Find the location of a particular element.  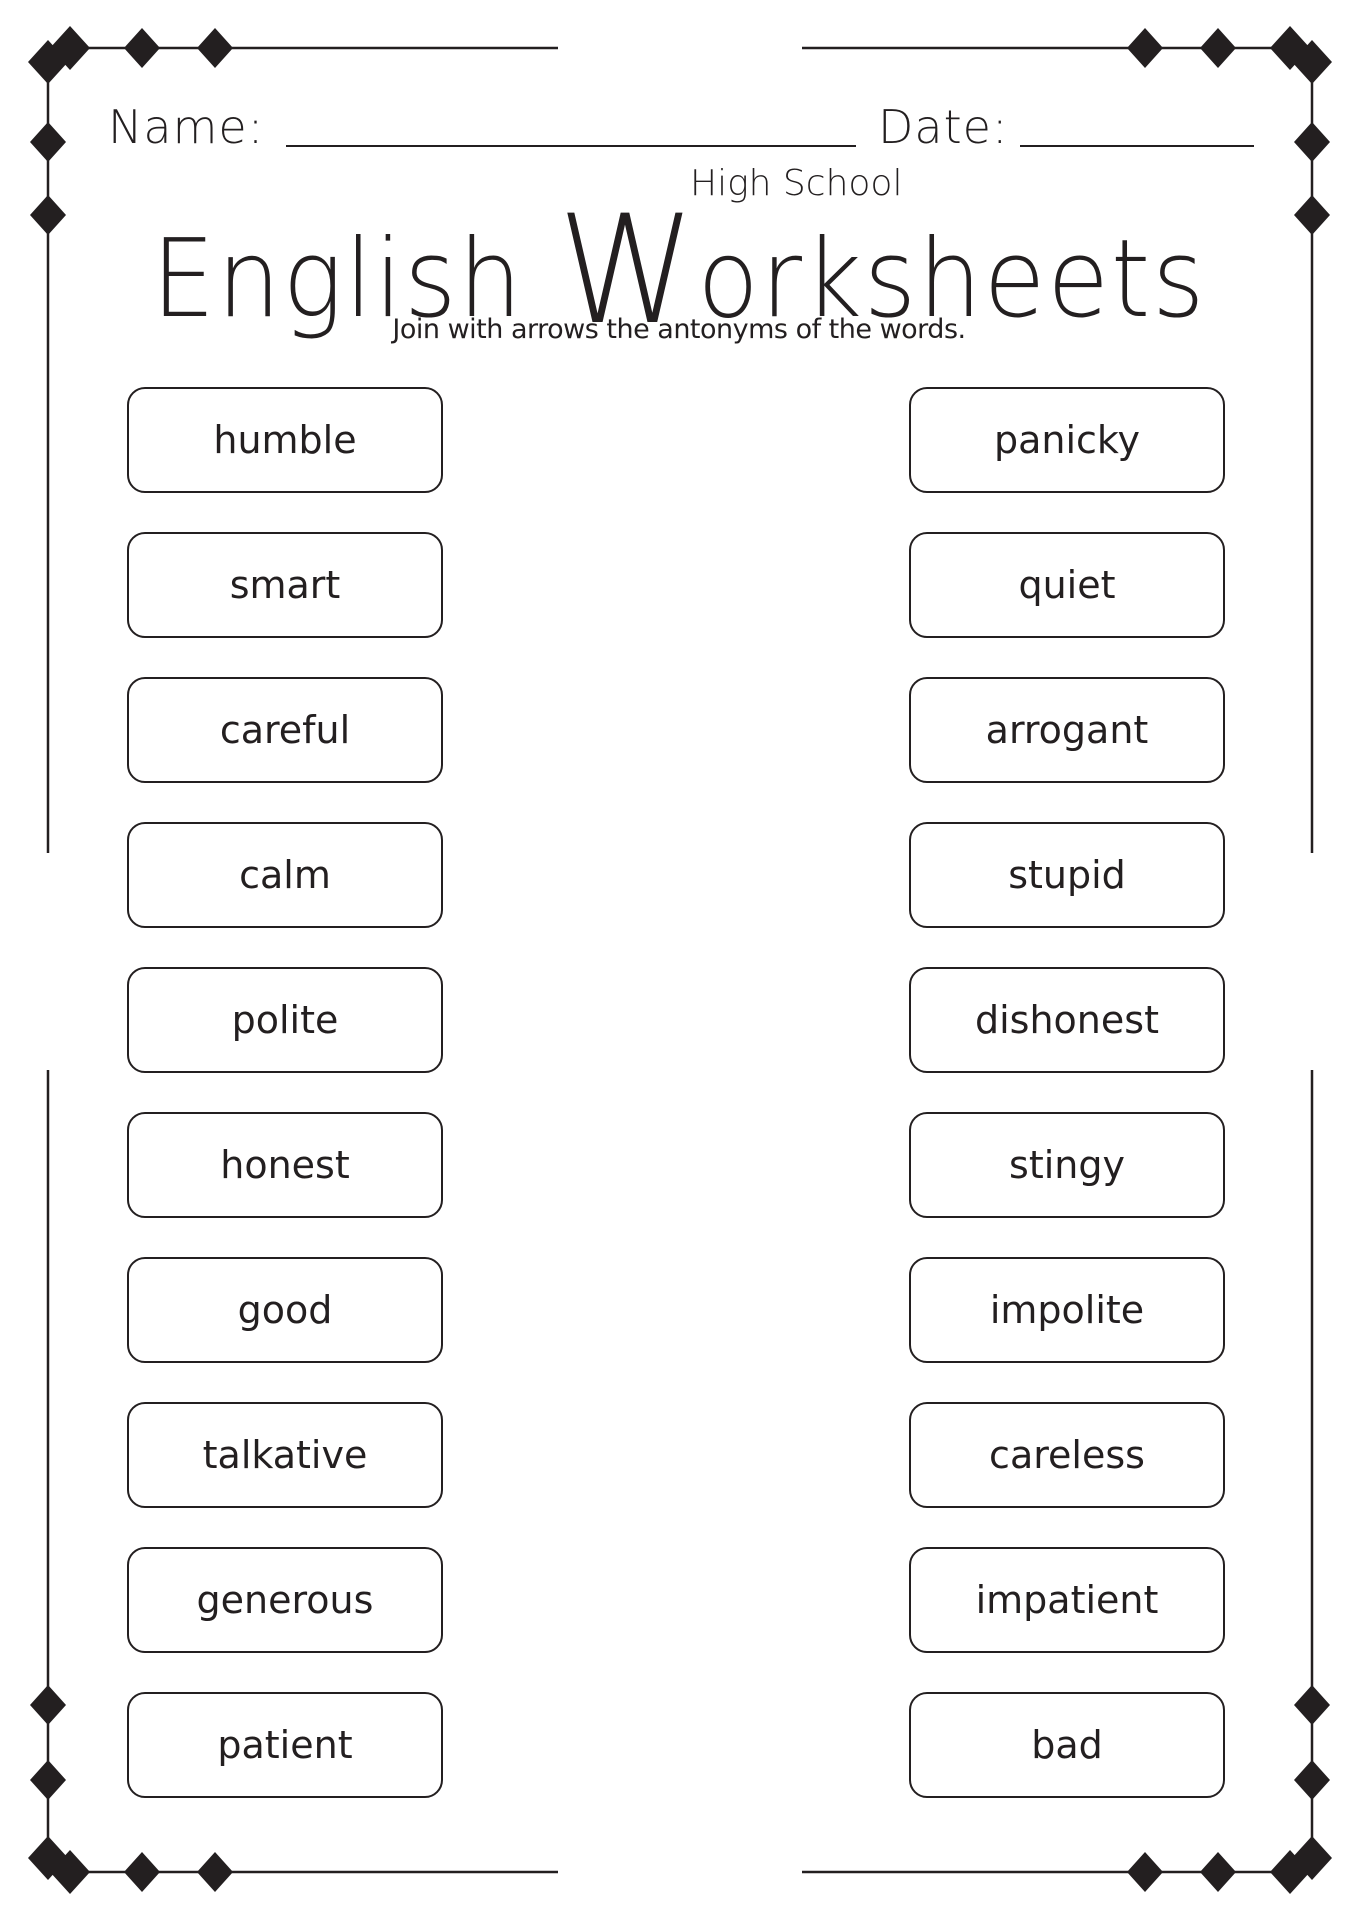

name-field is located at coordinates (571, 146).